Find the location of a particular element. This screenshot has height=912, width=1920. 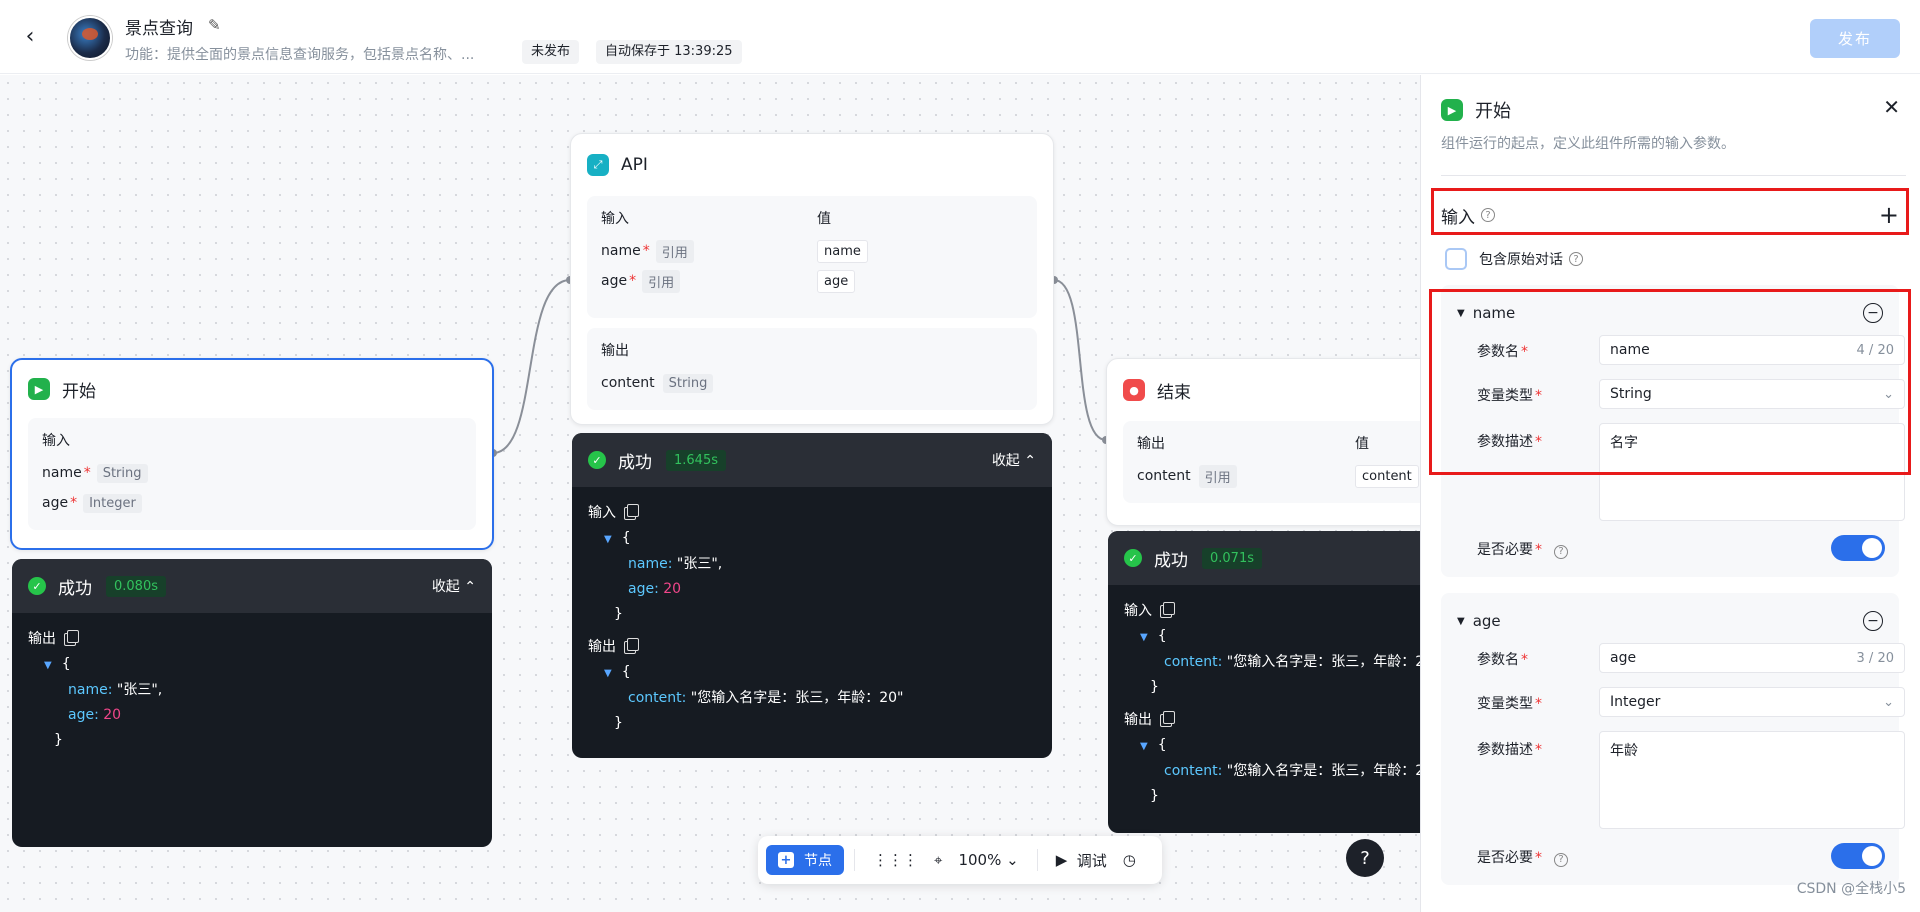

side-panel-title: 开始 is located at coordinates (1493, 111).